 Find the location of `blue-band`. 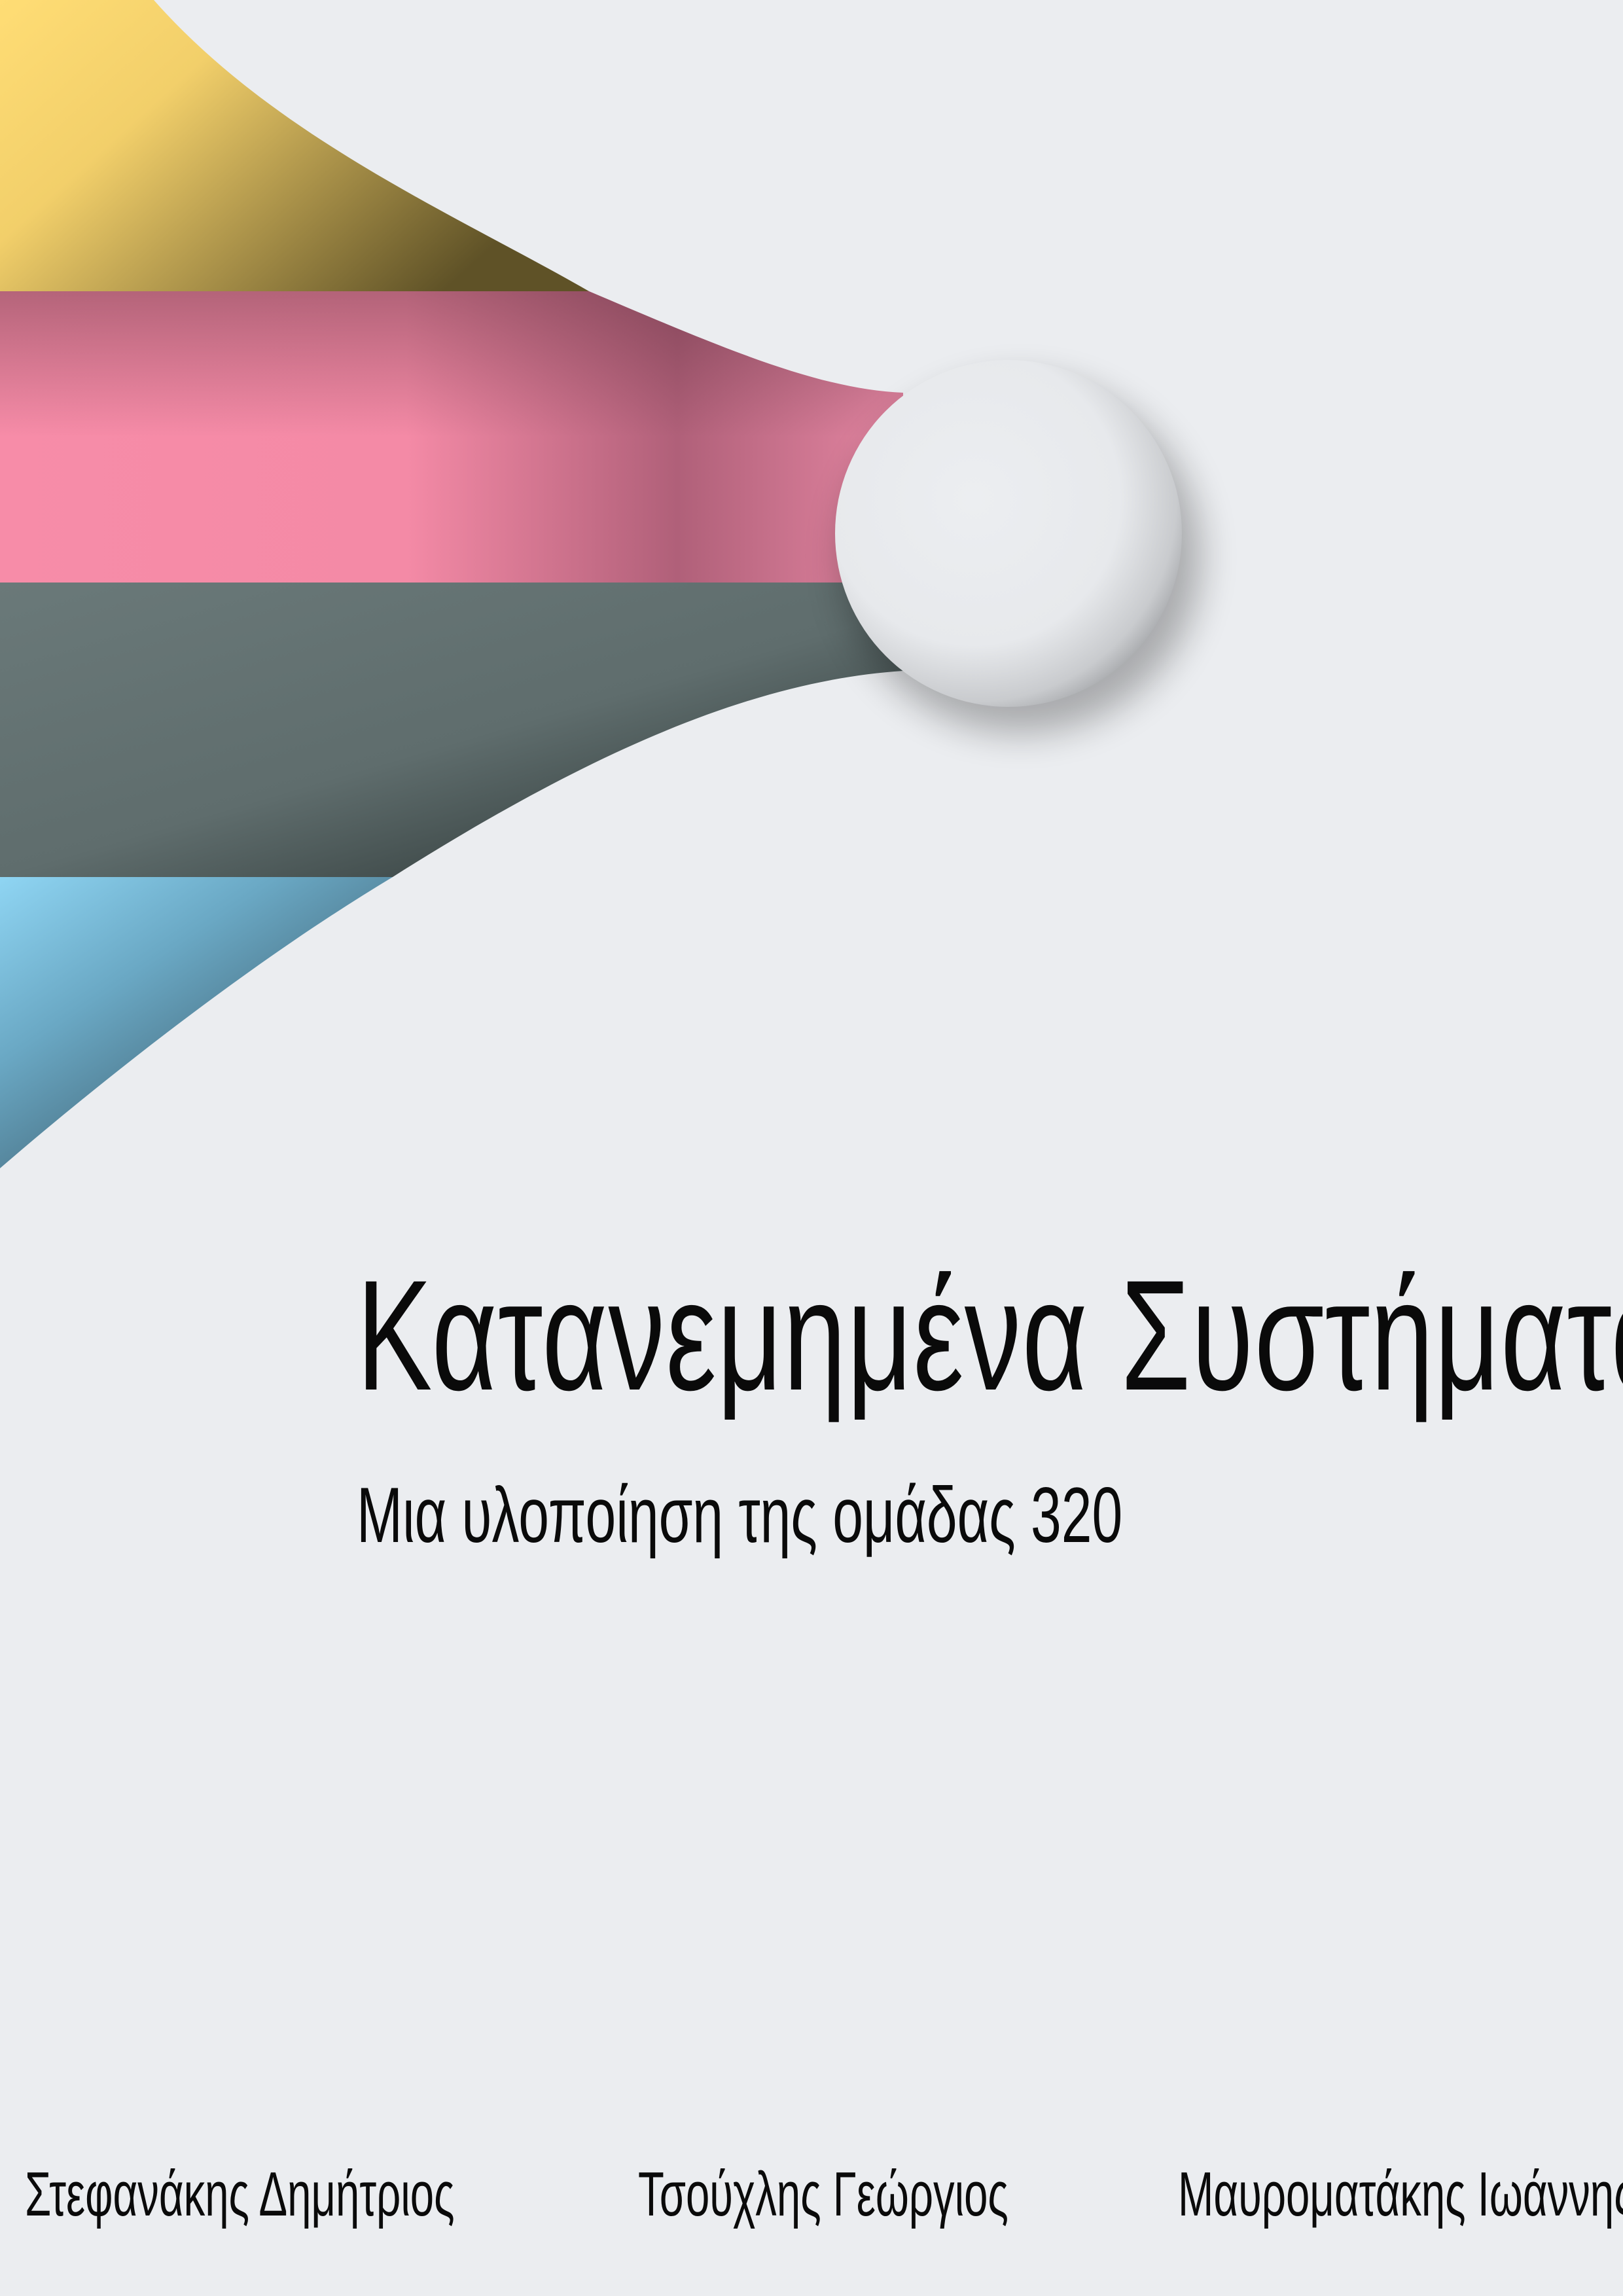

blue-band is located at coordinates (196, 1022).